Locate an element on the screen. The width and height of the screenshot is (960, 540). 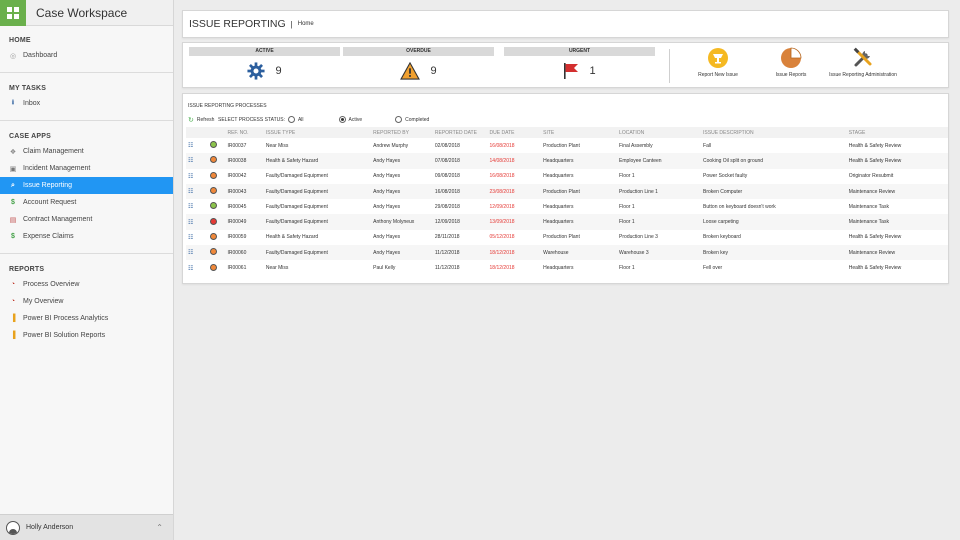
status-filter: All Active Completed is located at coordinates (358, 119).